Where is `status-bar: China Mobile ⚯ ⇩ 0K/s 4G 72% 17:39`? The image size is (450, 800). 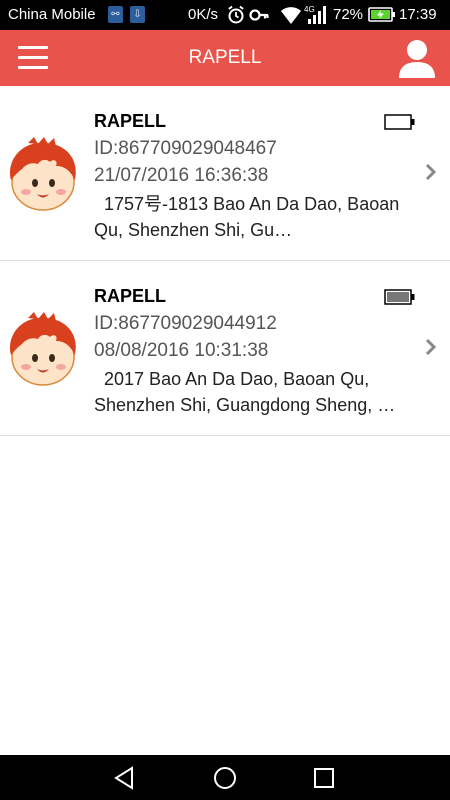
status-bar: China Mobile ⚯ ⇩ 0K/s 4G 72% 17:39 is located at coordinates (225, 15).